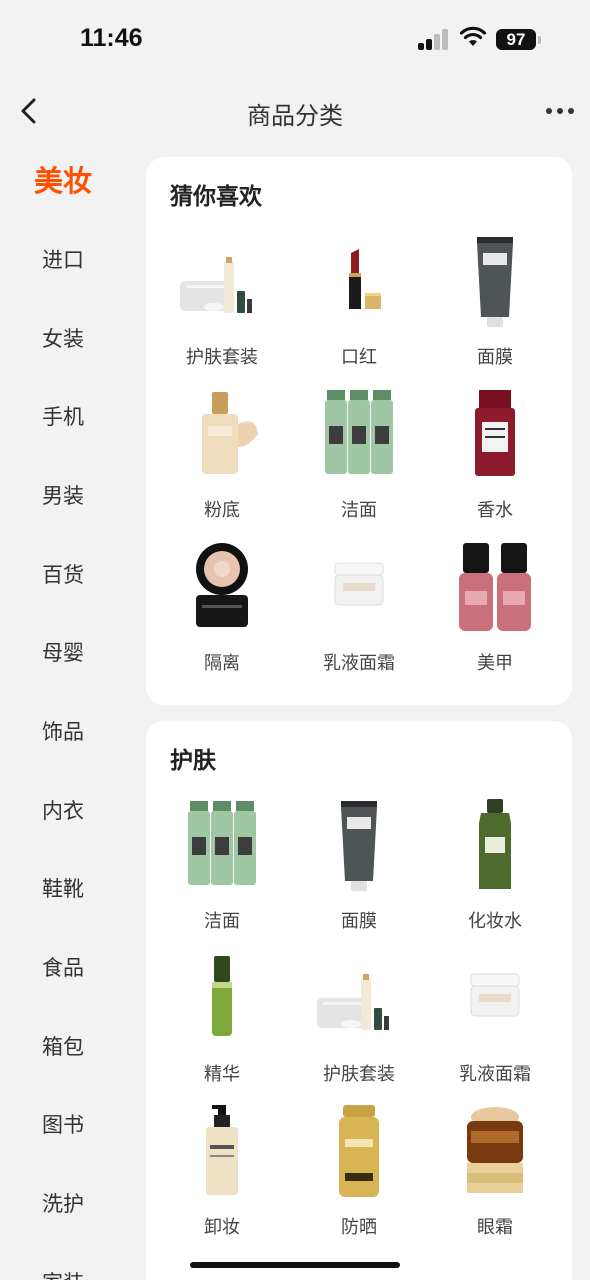 This screenshot has height=1280, width=590. I want to click on wifi-icon, so click(473, 36).